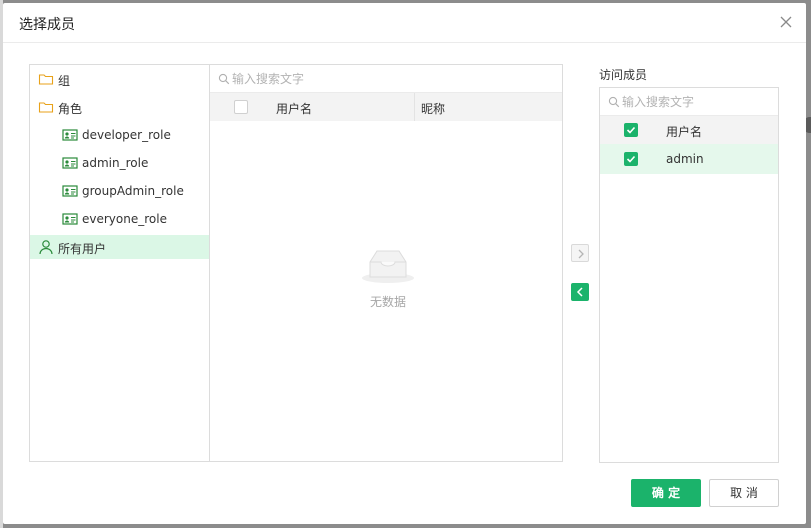 The image size is (811, 528). I want to click on table-row: admin, so click(689, 159).